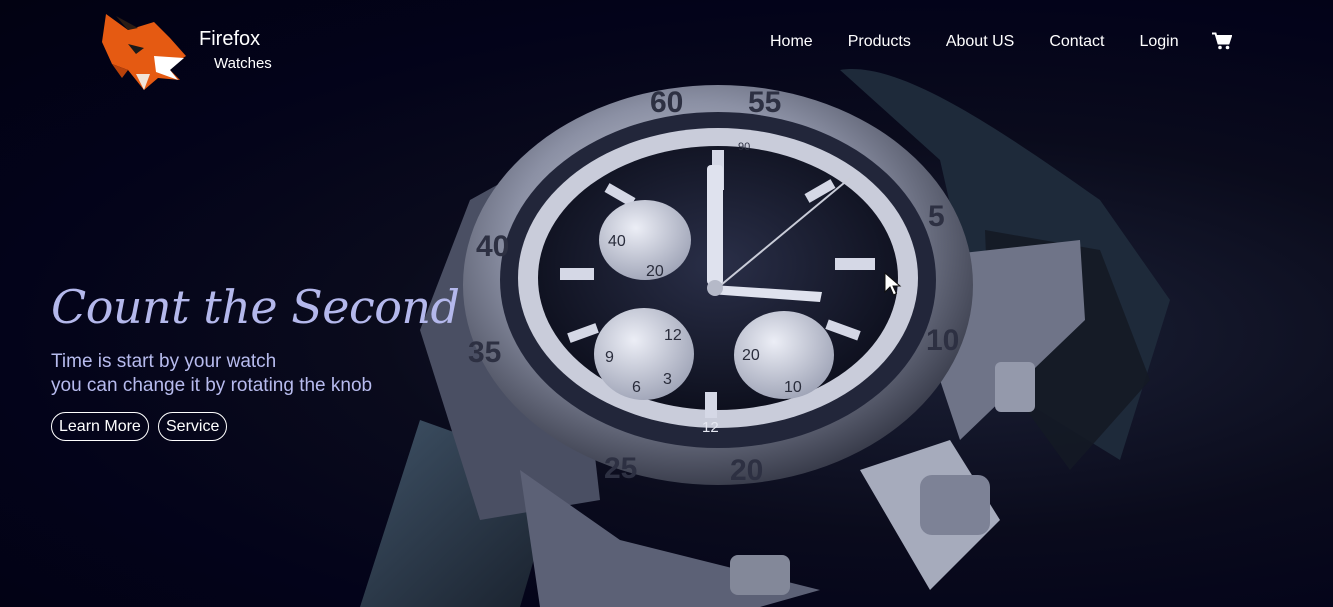  Describe the element at coordinates (243, 63) in the screenshot. I see `brand-subtitle: Watches` at that location.